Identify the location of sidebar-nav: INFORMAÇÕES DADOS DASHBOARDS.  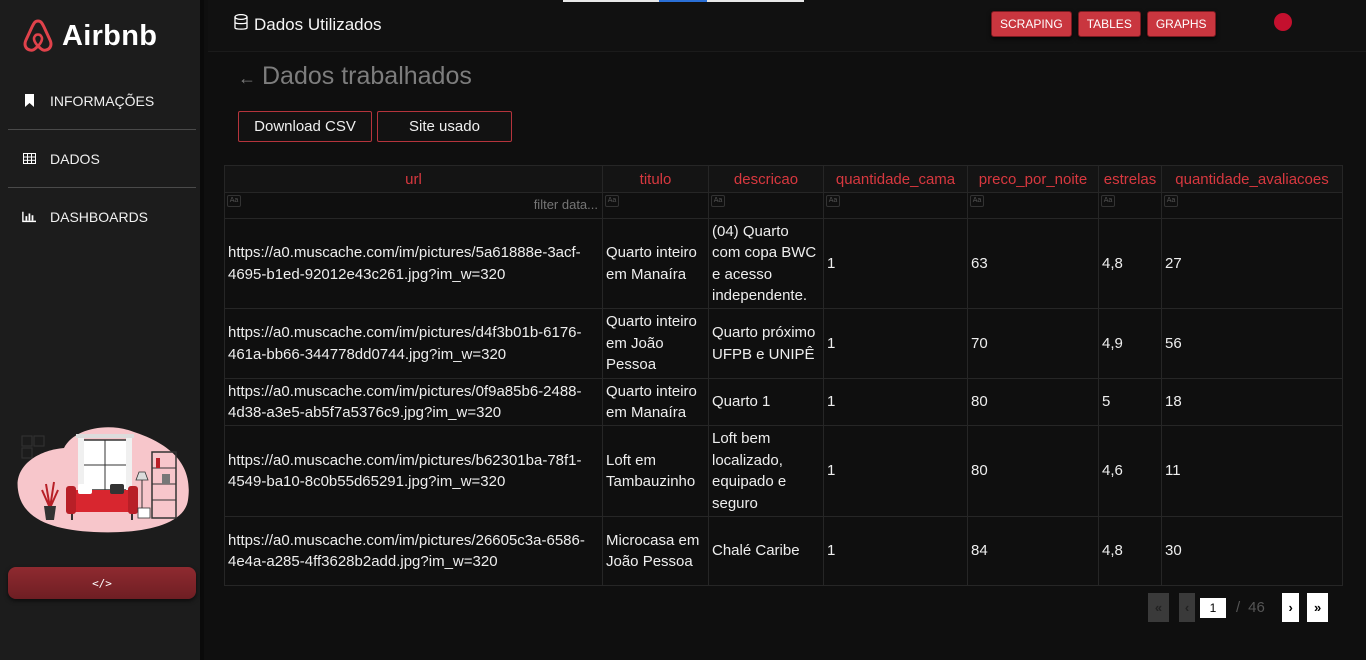
(102, 159).